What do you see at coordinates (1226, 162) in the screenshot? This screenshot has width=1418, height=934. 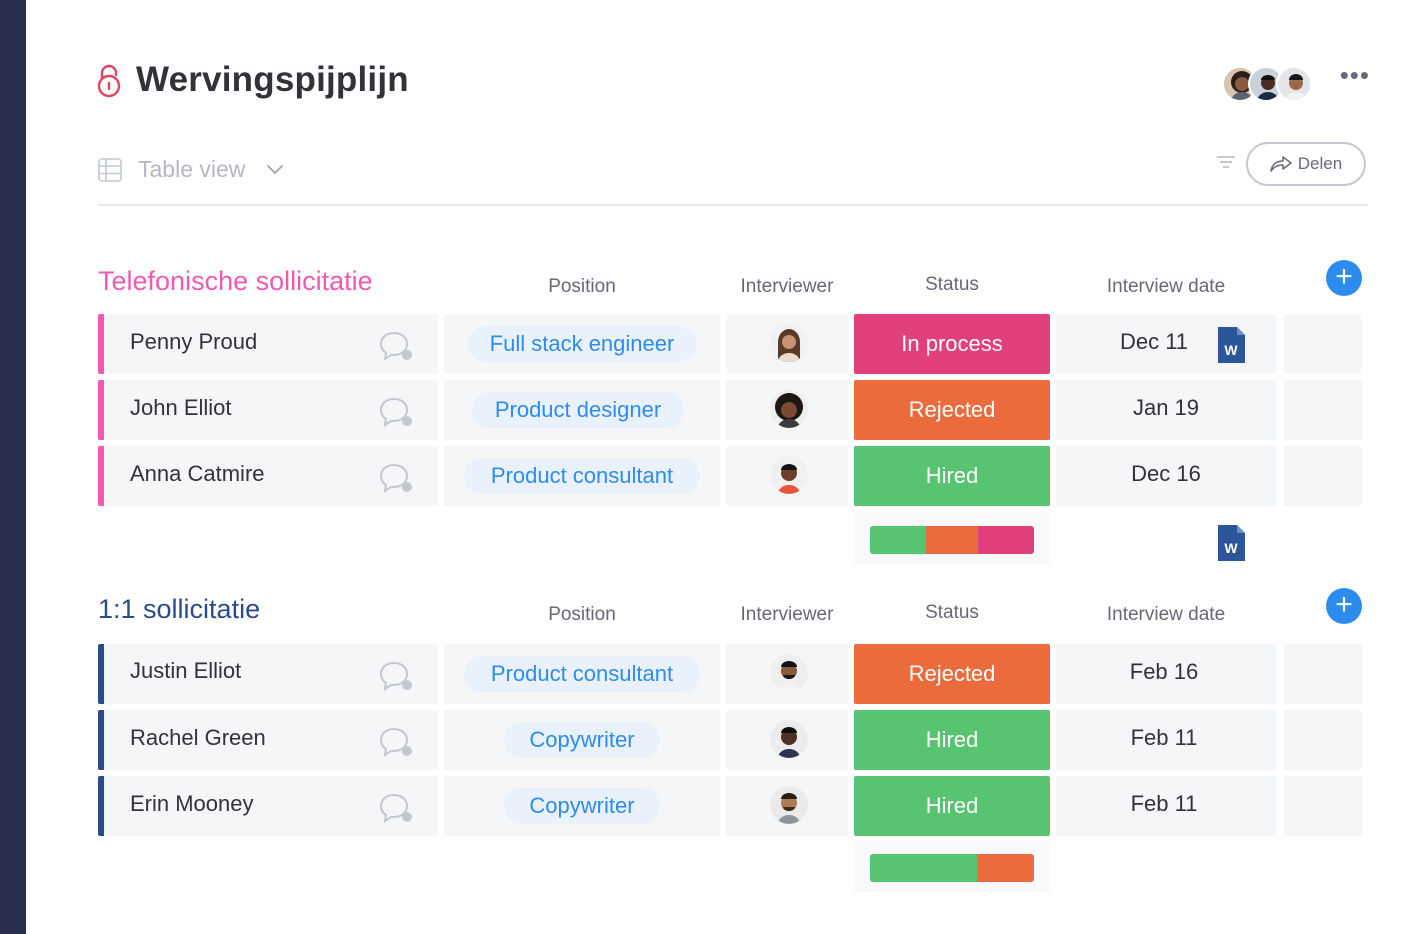 I see `filter-icon` at bounding box center [1226, 162].